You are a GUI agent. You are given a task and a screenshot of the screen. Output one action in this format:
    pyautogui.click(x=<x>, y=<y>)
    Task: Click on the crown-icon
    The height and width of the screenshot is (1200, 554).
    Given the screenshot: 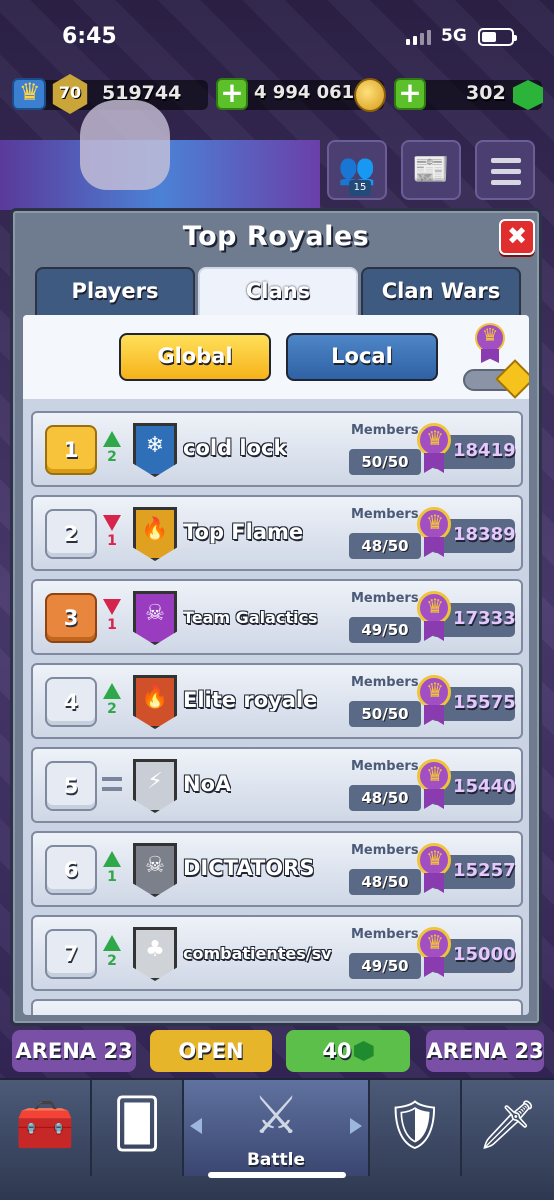 What is the action you would take?
    pyautogui.click(x=29, y=94)
    